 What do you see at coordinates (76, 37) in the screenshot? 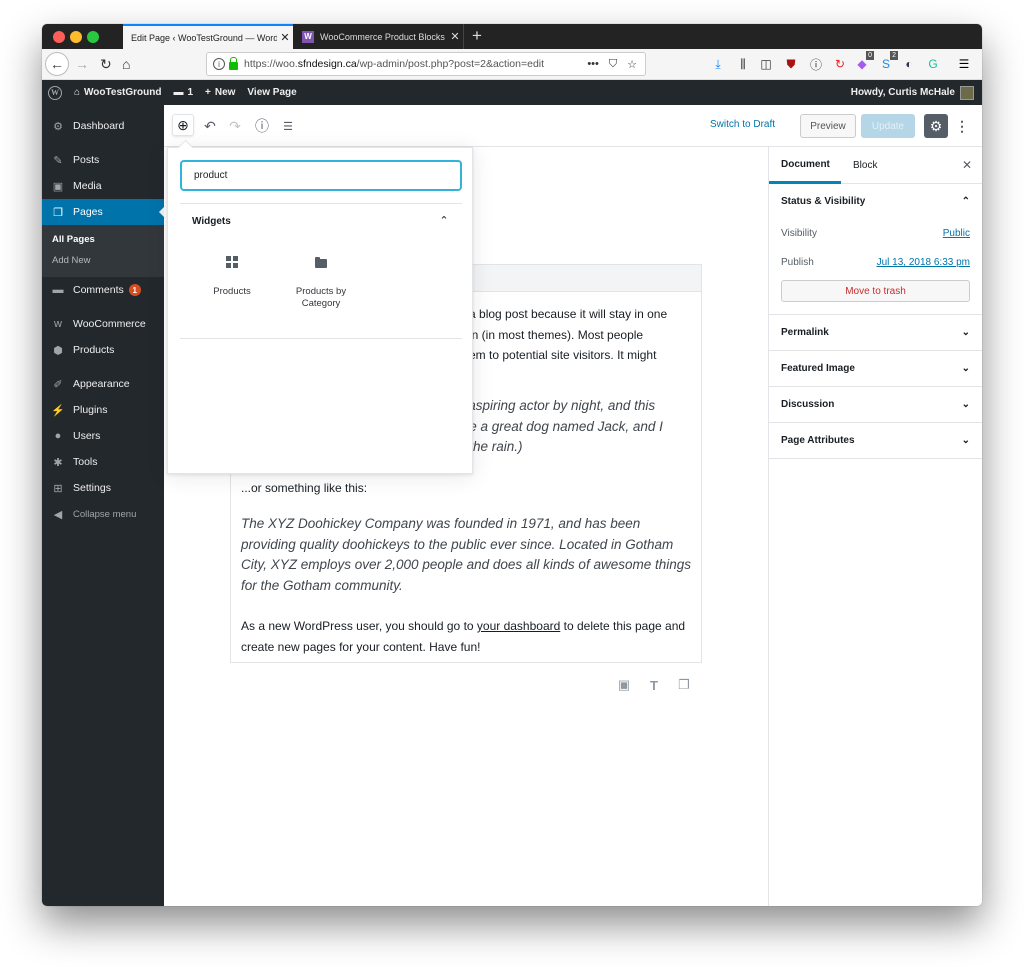
I see `minimize-window-button` at bounding box center [76, 37].